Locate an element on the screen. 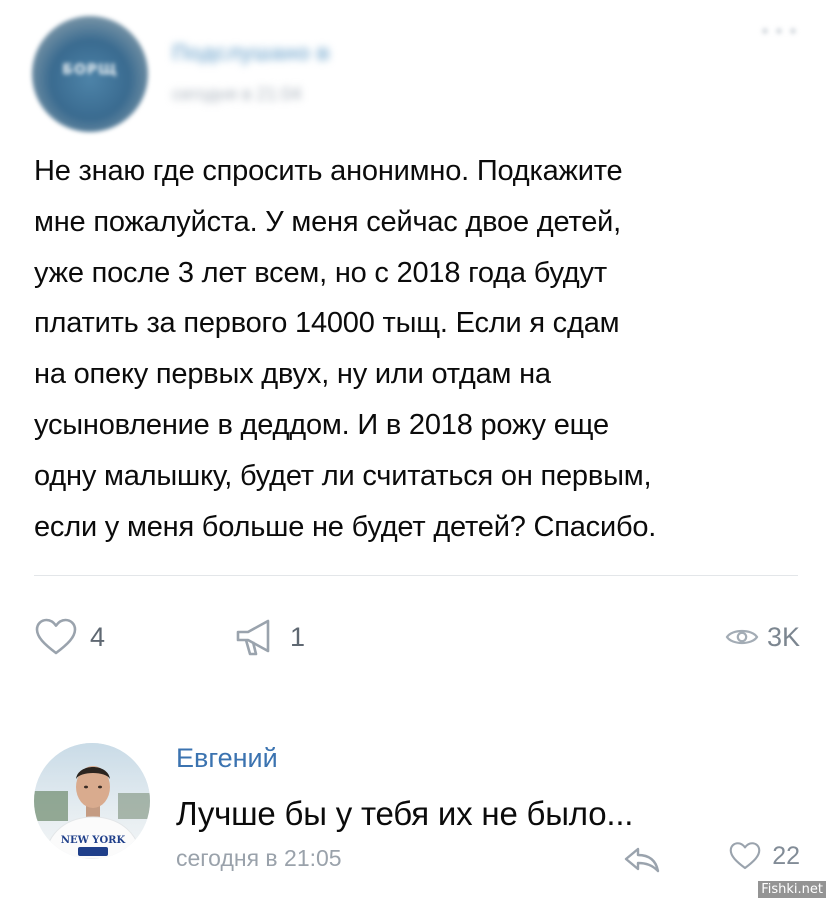 The height and width of the screenshot is (902, 830). comment-author: Евгений is located at coordinates (227, 758).